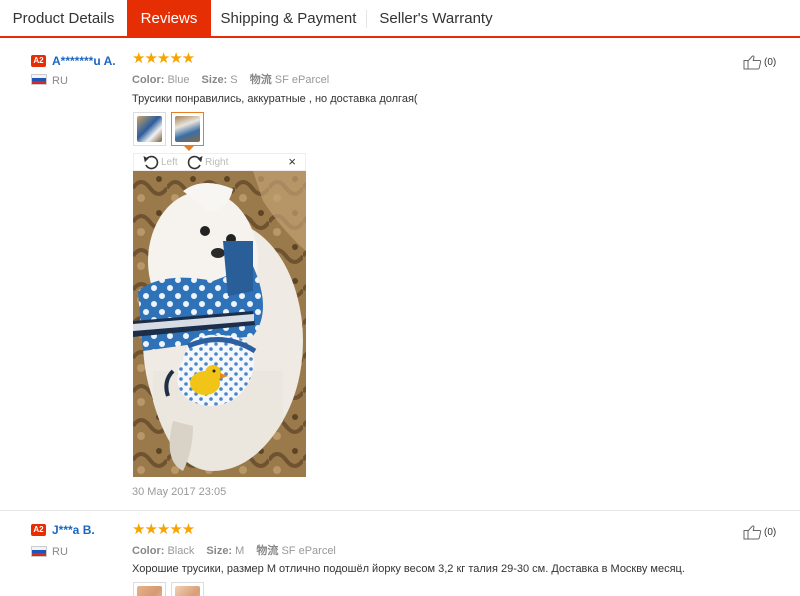  What do you see at coordinates (195, 162) in the screenshot?
I see `rotate-right-icon` at bounding box center [195, 162].